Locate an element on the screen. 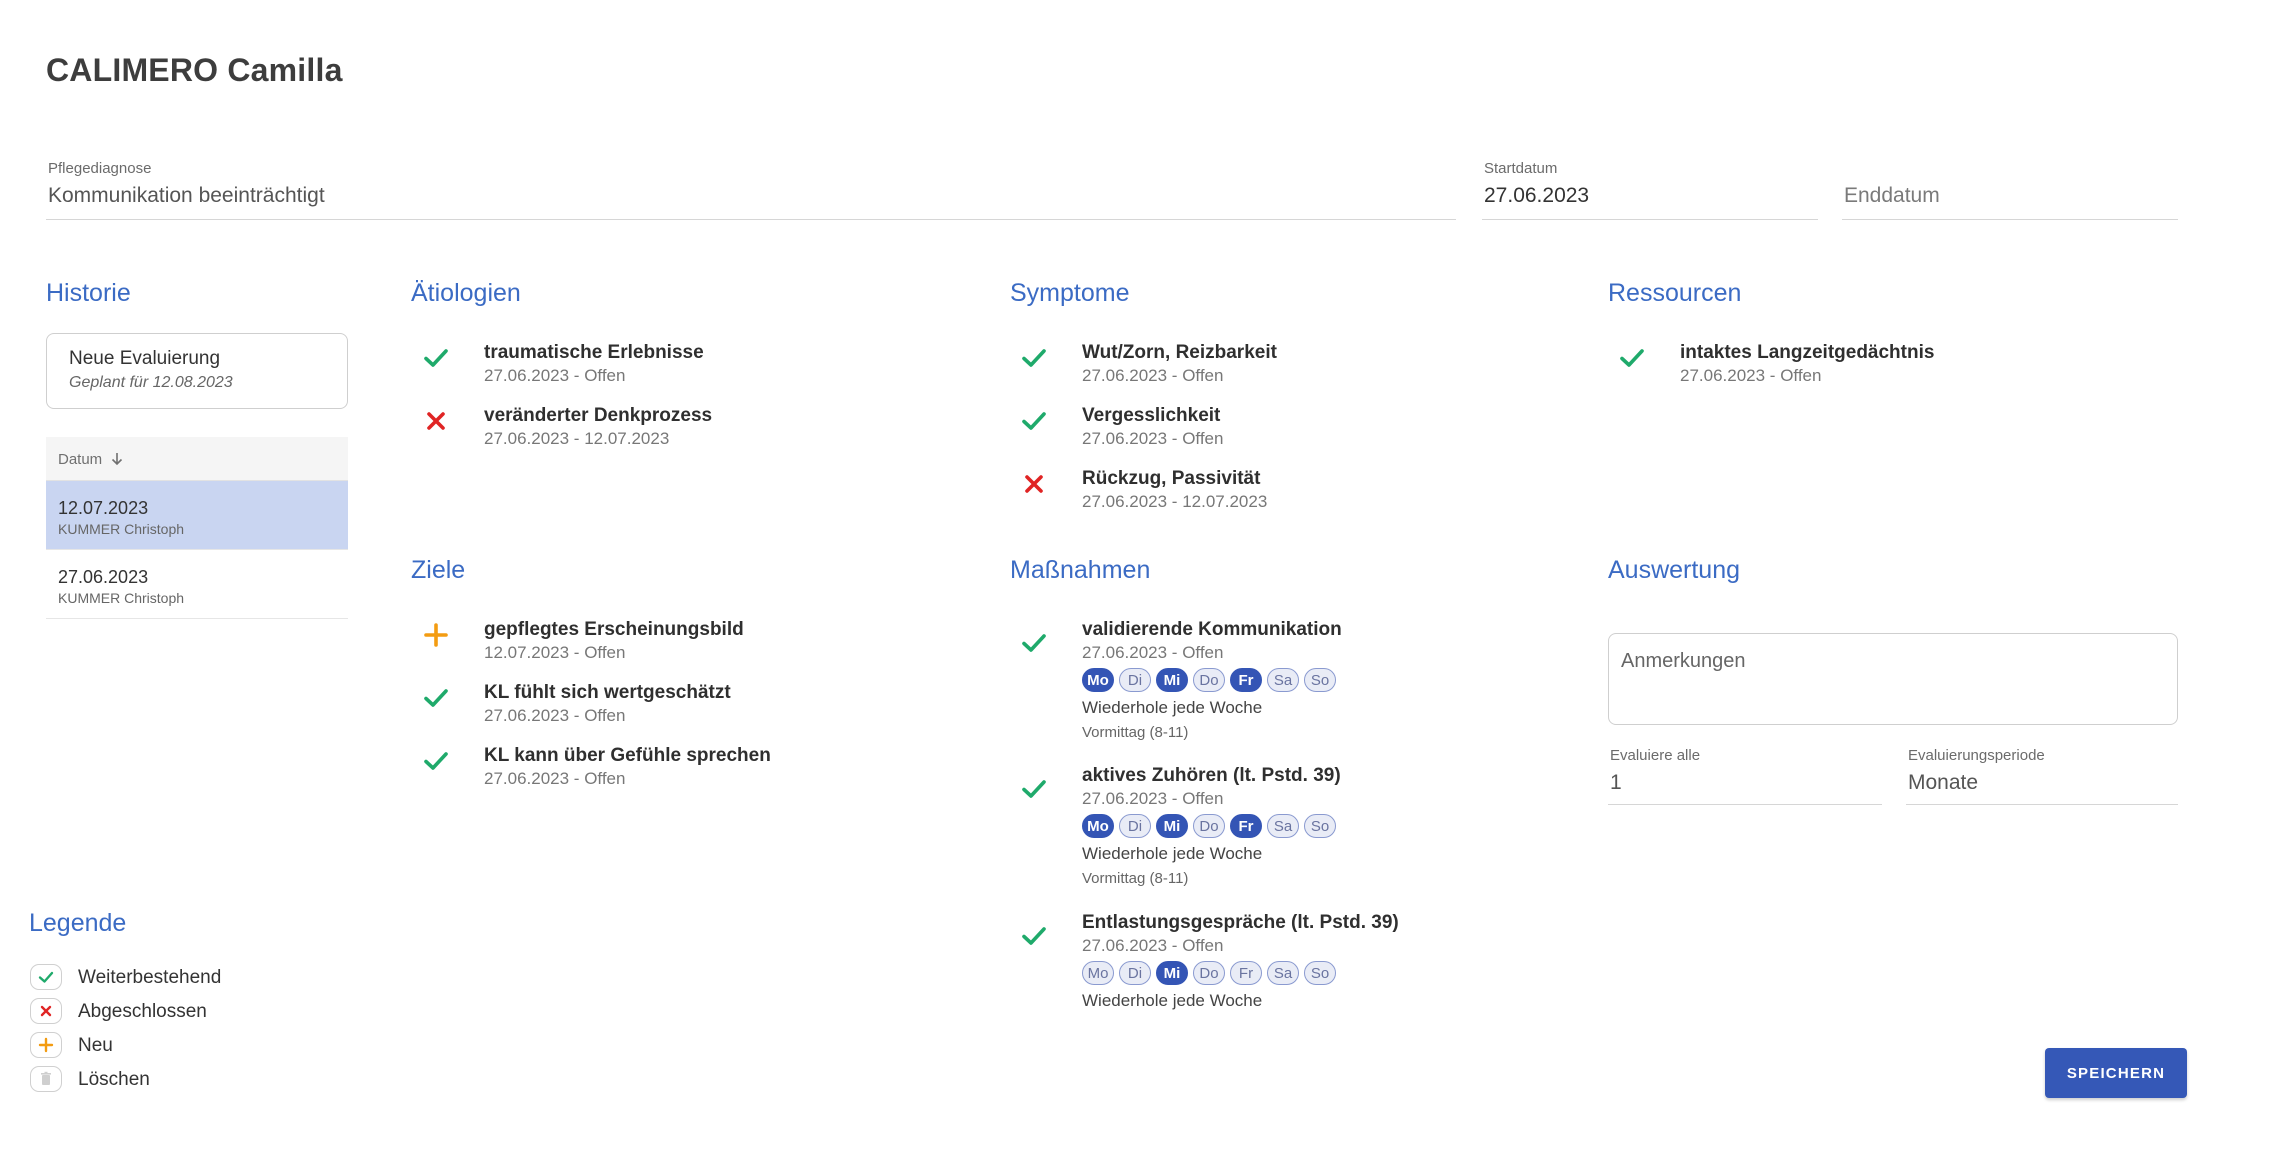  legend-title: Legende is located at coordinates (78, 923).